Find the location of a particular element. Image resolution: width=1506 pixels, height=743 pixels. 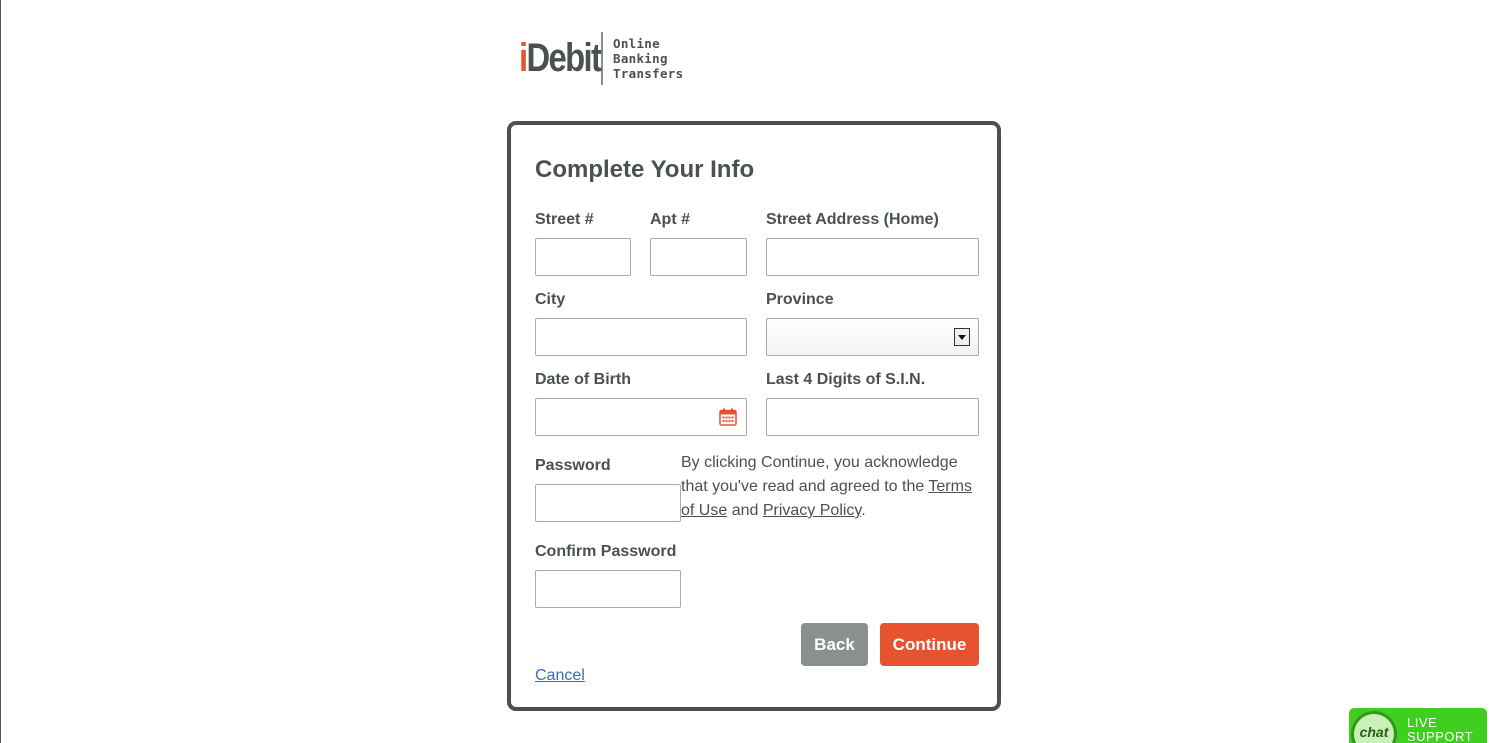

apt-input is located at coordinates (698, 257).